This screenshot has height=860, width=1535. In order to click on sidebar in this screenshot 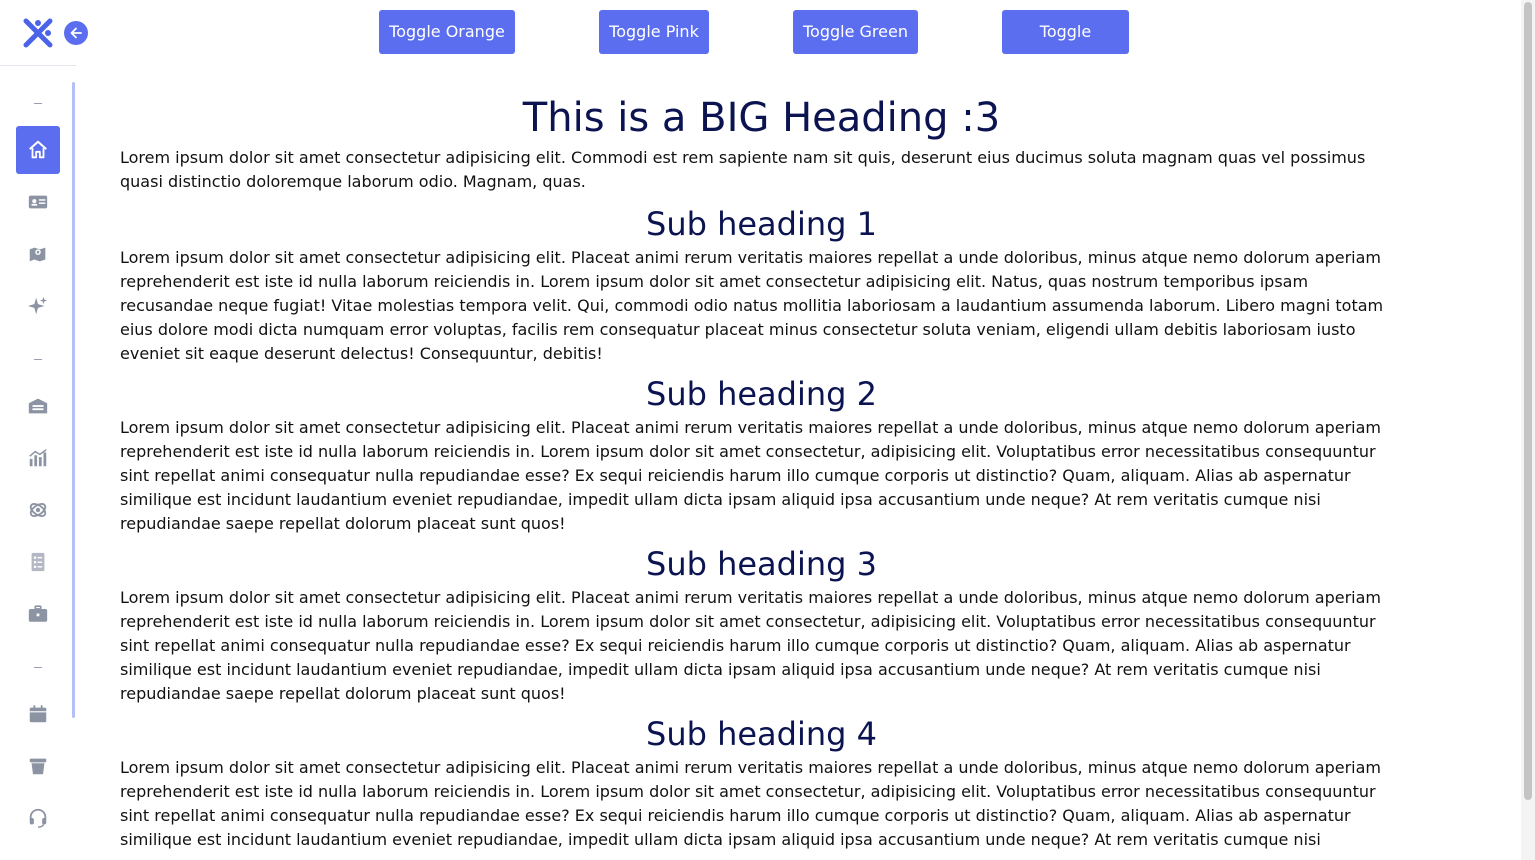, I will do `click(44, 430)`.